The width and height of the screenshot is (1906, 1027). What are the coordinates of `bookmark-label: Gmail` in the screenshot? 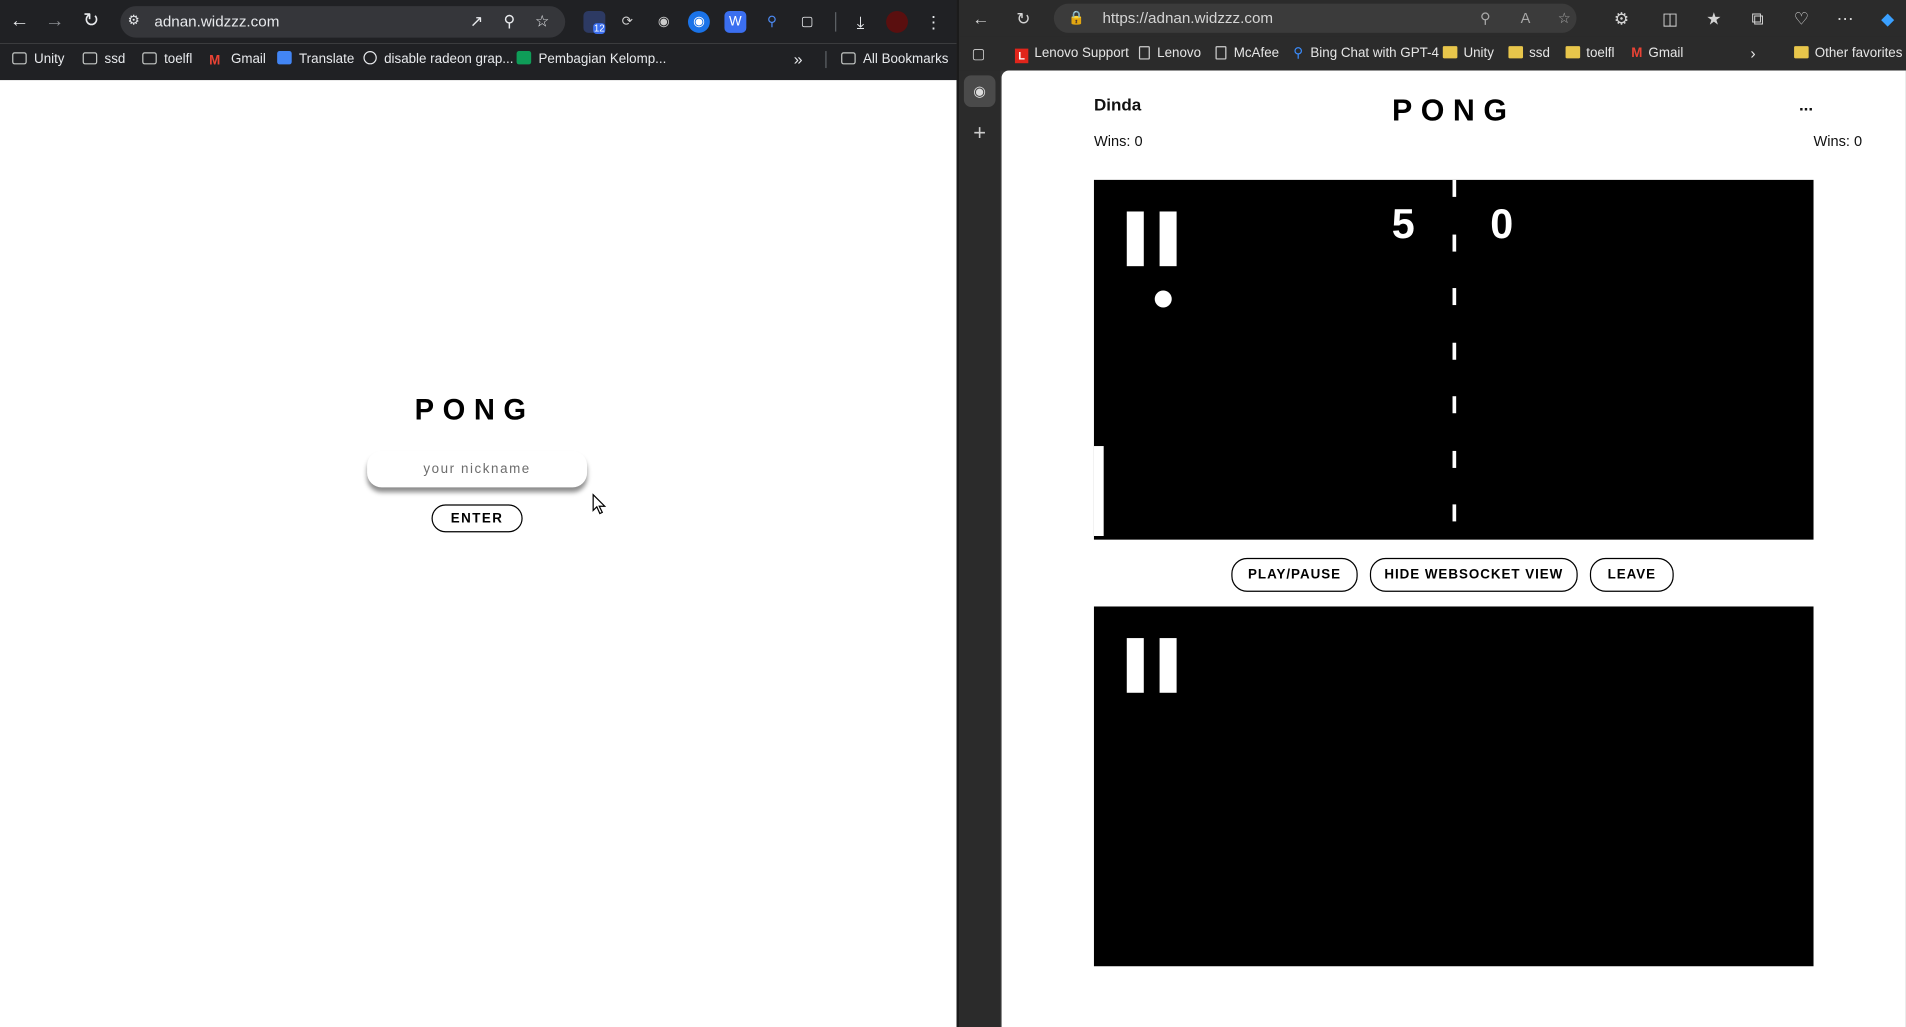 It's located at (1666, 53).